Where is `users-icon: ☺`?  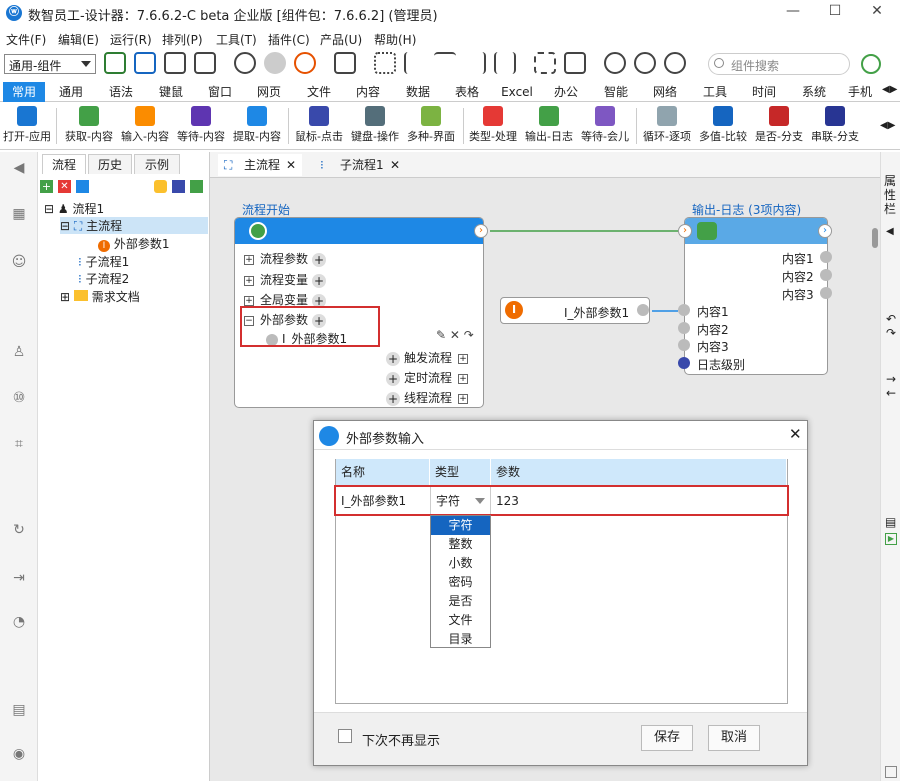
users-icon: ☺ is located at coordinates (19, 264).